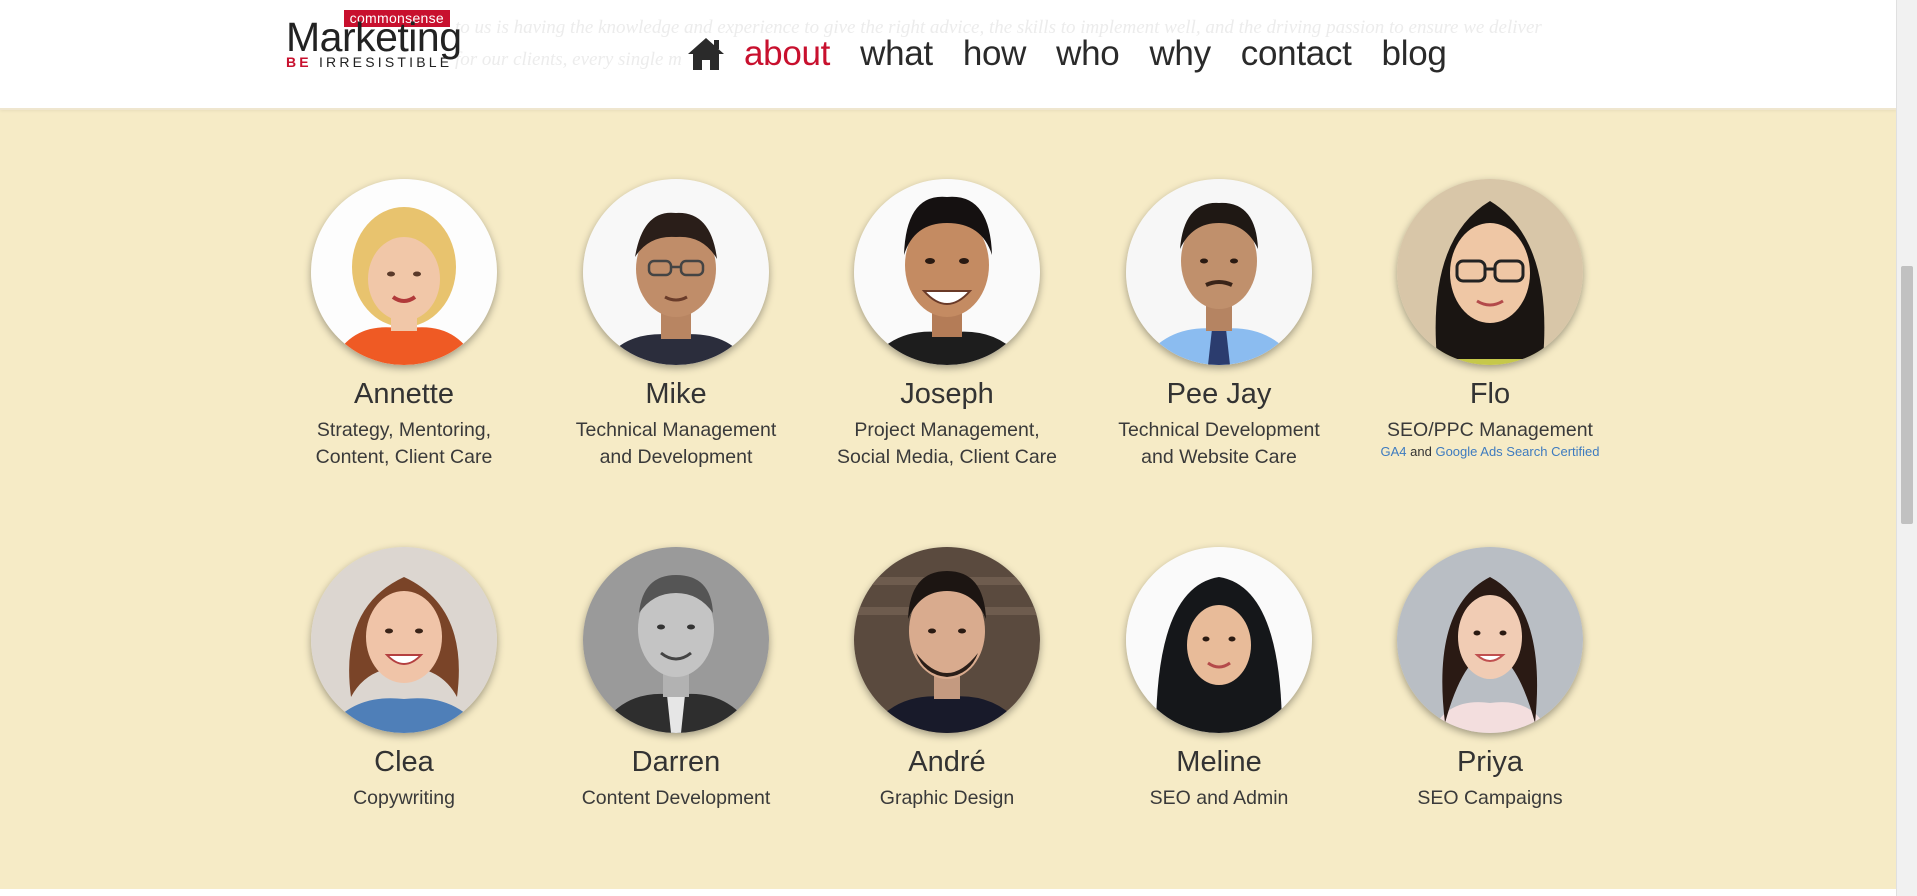 This screenshot has height=896, width=1917. What do you see at coordinates (1490, 394) in the screenshot?
I see `member-name: Flo` at bounding box center [1490, 394].